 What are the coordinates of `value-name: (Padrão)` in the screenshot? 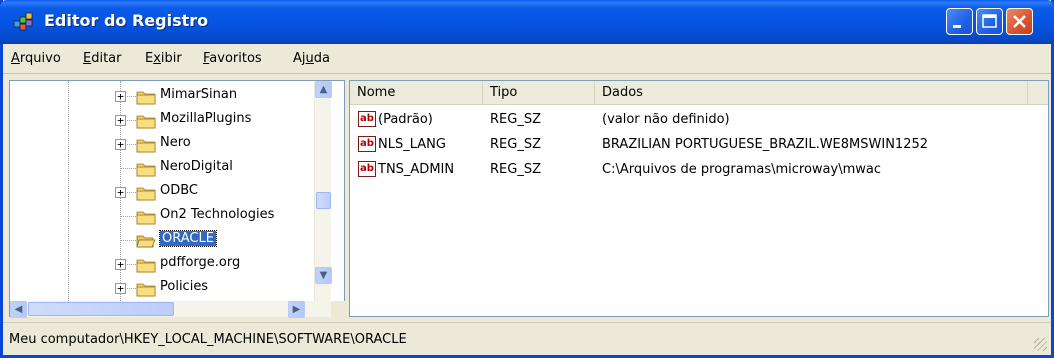 It's located at (405, 119).